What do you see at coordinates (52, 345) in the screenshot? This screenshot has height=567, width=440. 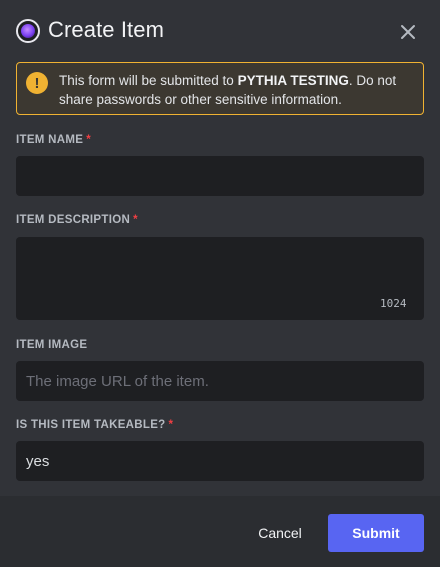 I see `item-image-label: ITEM IMAGE` at bounding box center [52, 345].